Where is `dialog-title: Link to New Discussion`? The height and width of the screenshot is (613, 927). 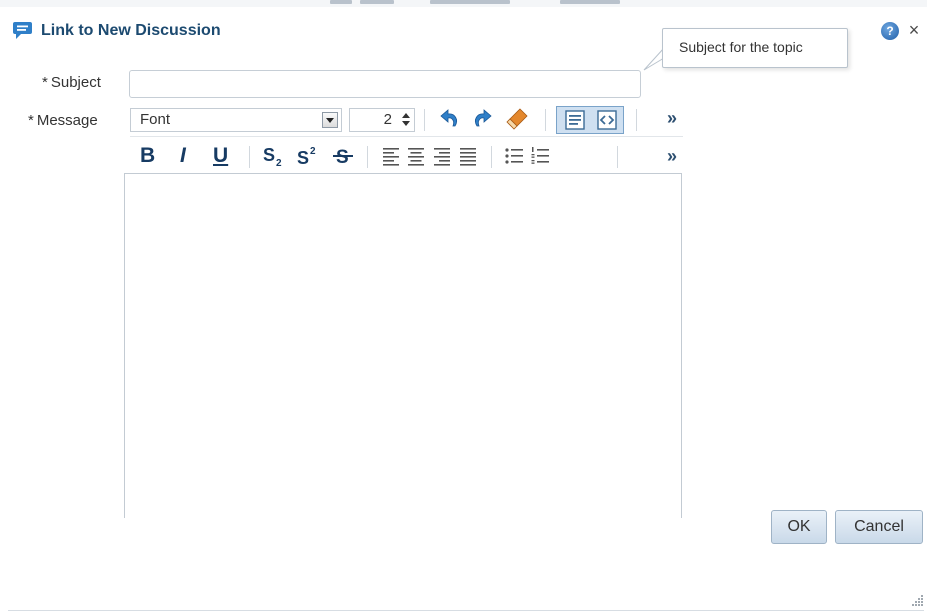 dialog-title: Link to New Discussion is located at coordinates (131, 30).